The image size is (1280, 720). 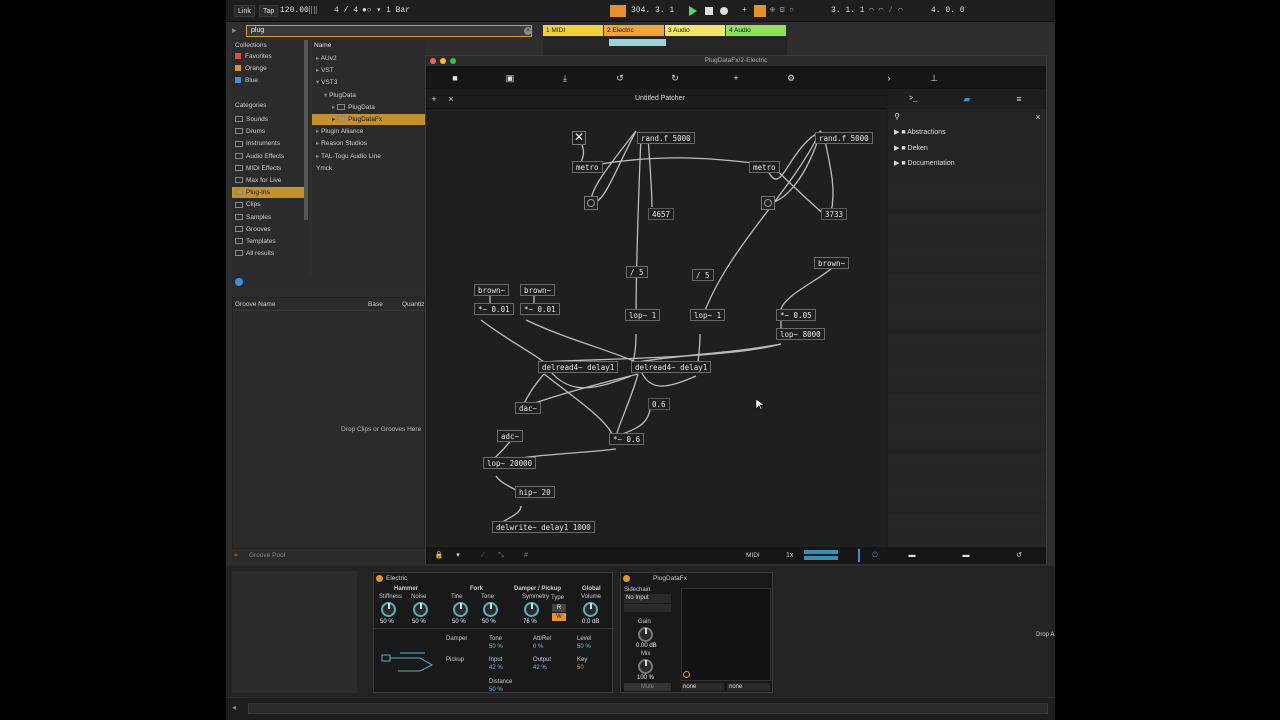 What do you see at coordinates (559, 617) in the screenshot?
I see `type-w-button: W` at bounding box center [559, 617].